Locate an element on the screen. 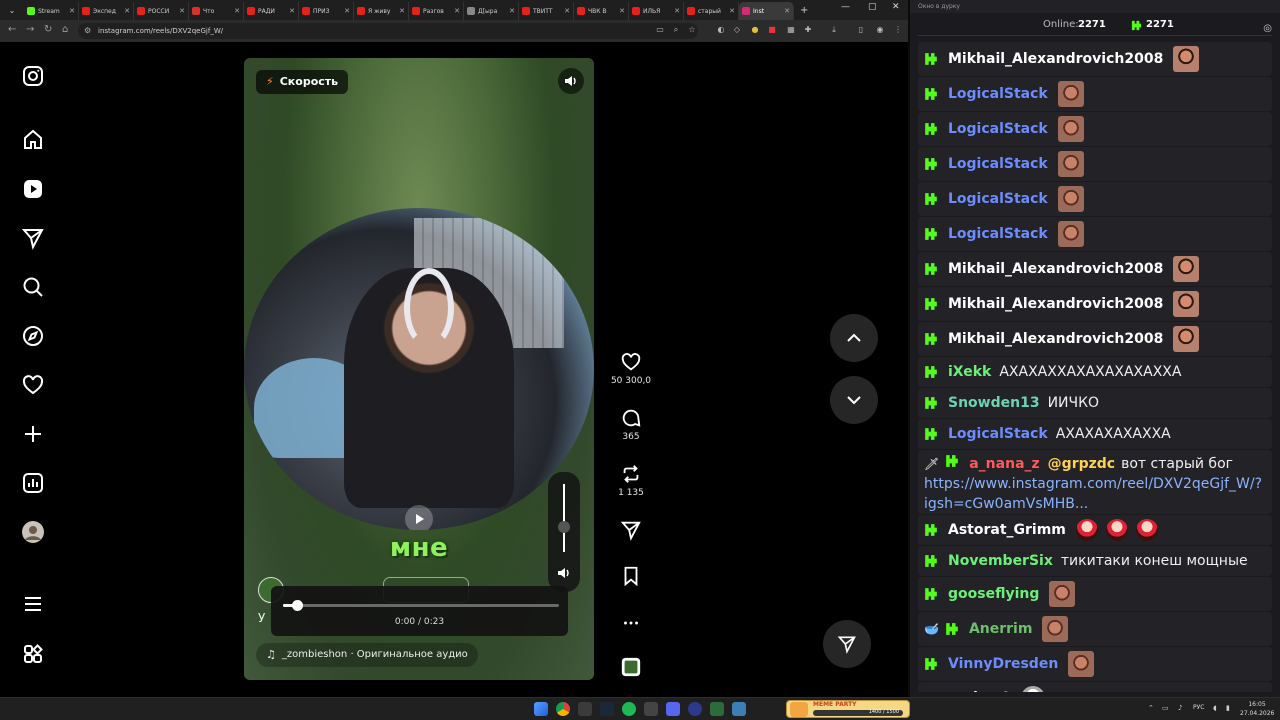 The image size is (1280, 720). also-from-meta-icon is located at coordinates (33, 654).